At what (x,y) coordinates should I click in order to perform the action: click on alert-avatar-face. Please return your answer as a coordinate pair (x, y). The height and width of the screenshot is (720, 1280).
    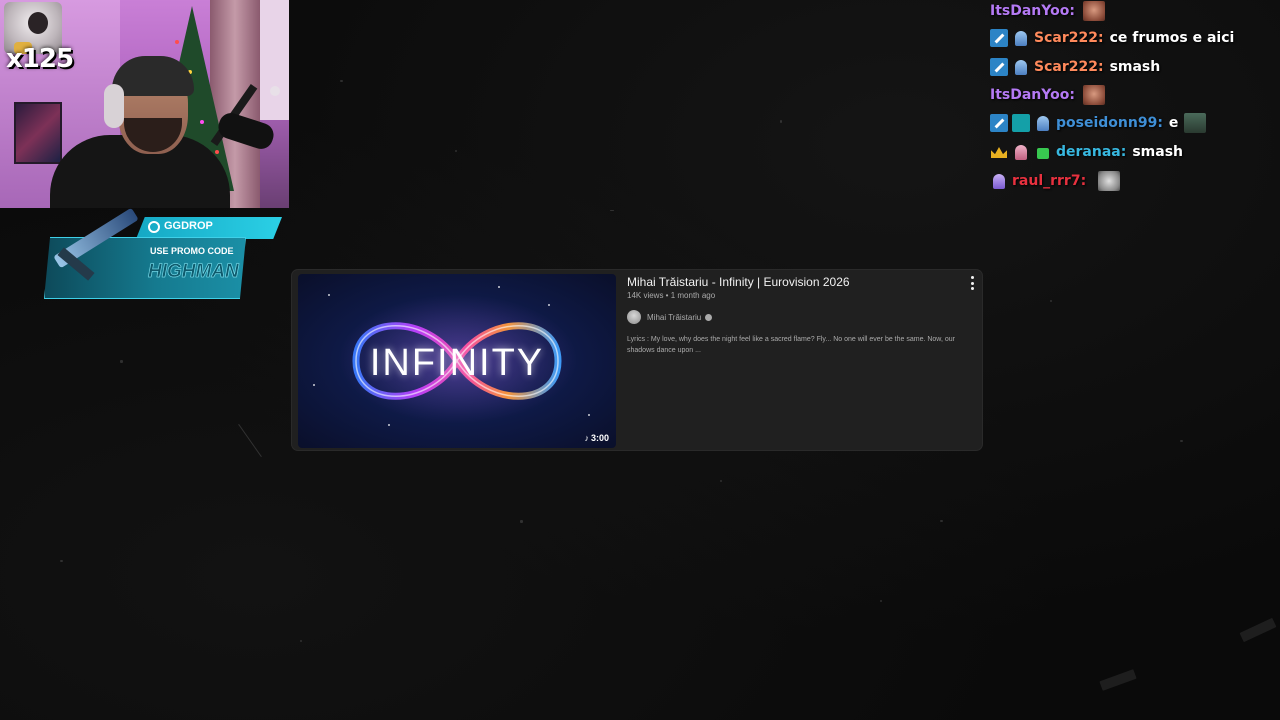
    Looking at the image, I should click on (38, 23).